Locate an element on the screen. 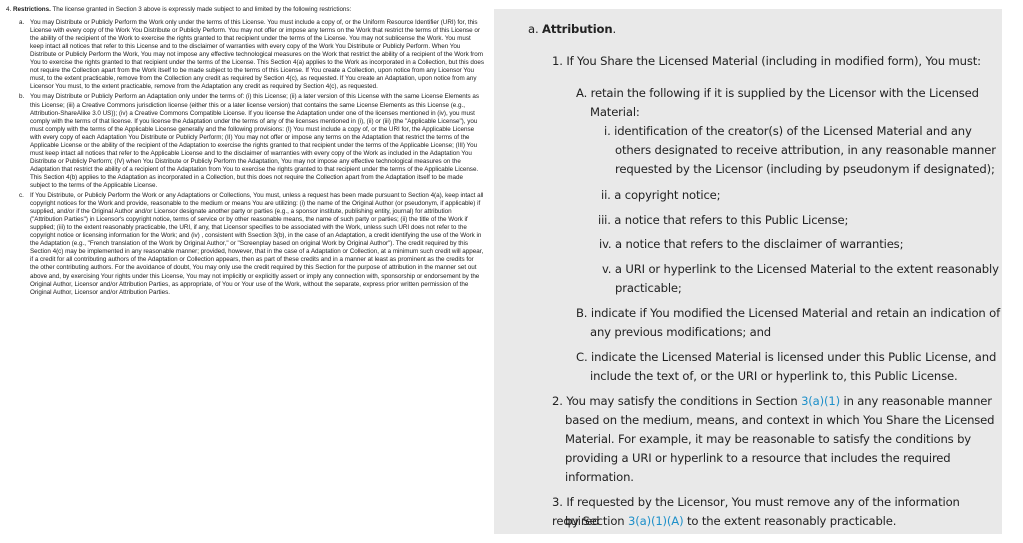 The image size is (1023, 543). item-3-marker: 3. is located at coordinates (557, 502).